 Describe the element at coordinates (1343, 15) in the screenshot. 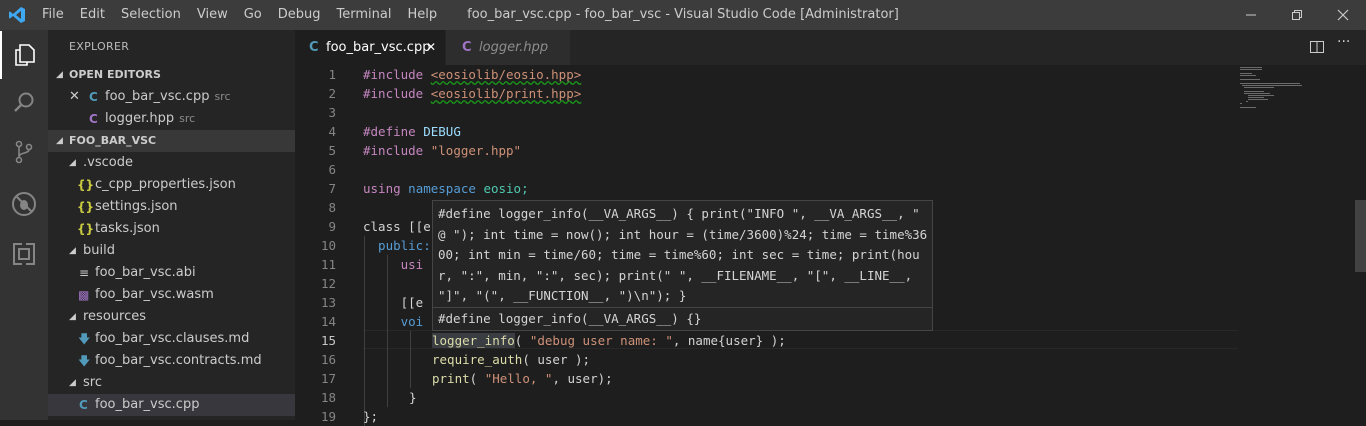

I see `close-window-button` at that location.